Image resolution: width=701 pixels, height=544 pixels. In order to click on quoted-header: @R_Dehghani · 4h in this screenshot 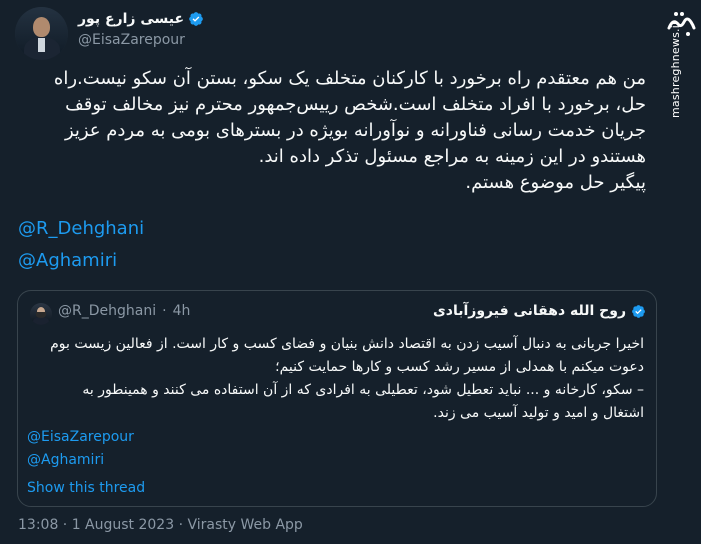, I will do `click(124, 311)`.